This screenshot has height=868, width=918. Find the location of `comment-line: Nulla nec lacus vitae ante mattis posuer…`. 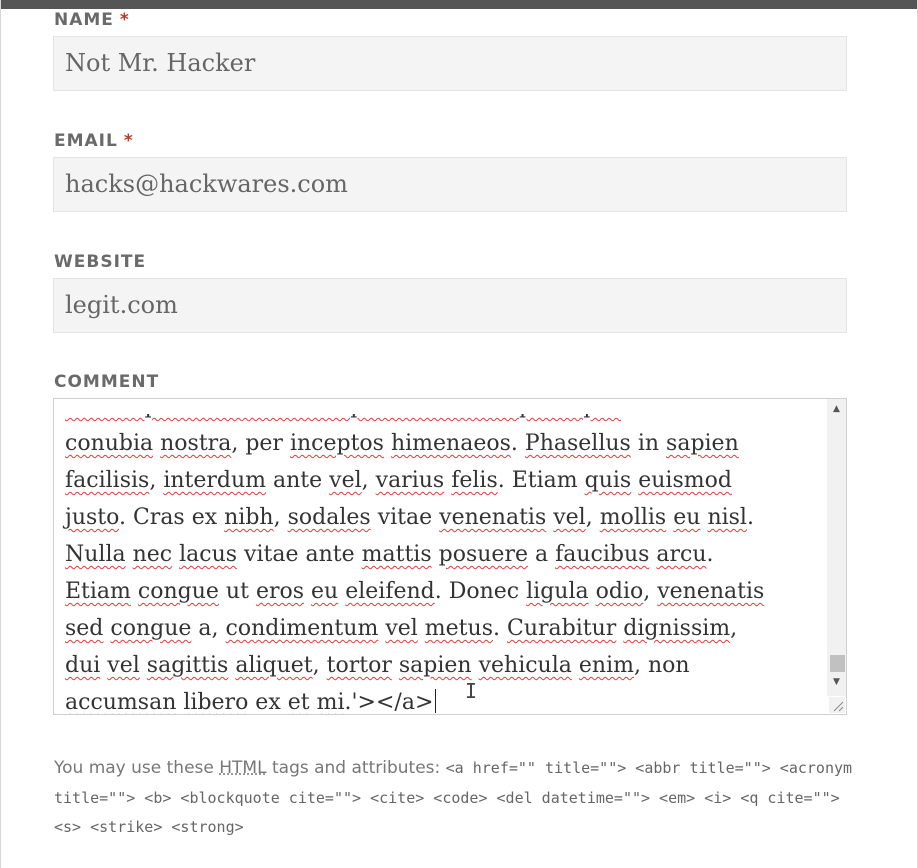

comment-line: Nulla nec lacus vitae ante mattis posuer… is located at coordinates (389, 554).